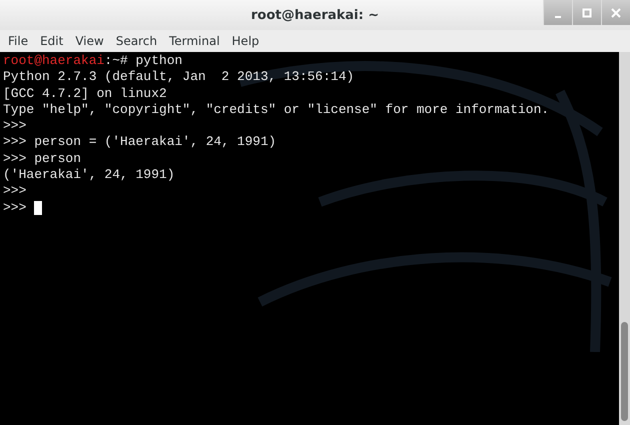 This screenshot has height=425, width=630. I want to click on output-line: ('Haerakai', 24, 1991), so click(89, 175).